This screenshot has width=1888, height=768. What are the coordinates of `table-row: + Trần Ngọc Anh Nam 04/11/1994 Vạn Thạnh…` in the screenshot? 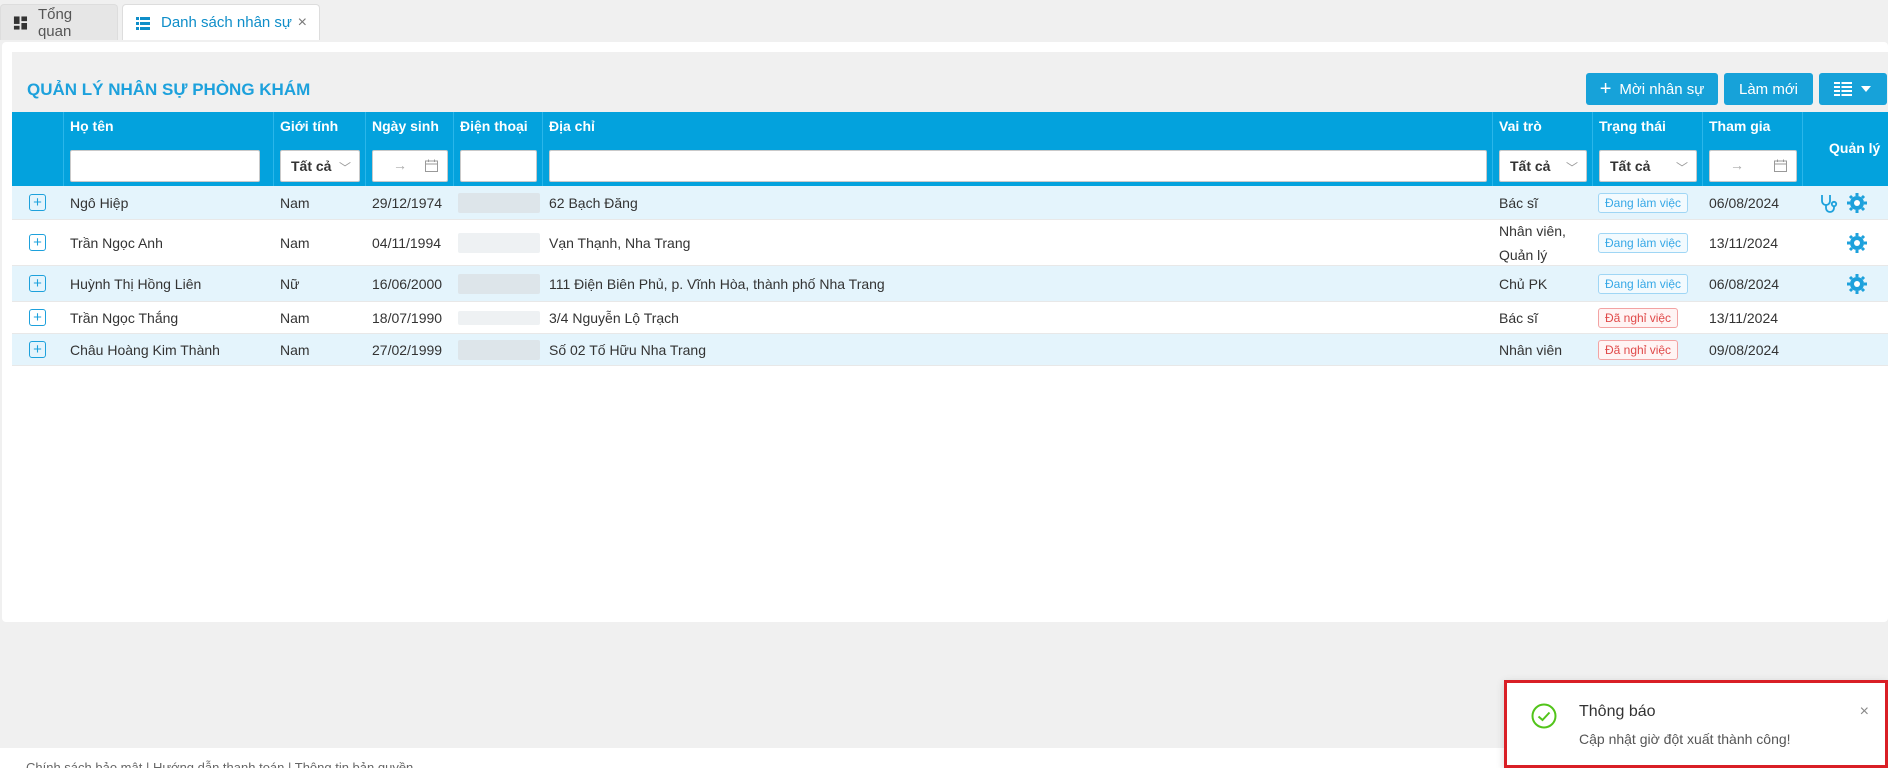 It's located at (950, 243).